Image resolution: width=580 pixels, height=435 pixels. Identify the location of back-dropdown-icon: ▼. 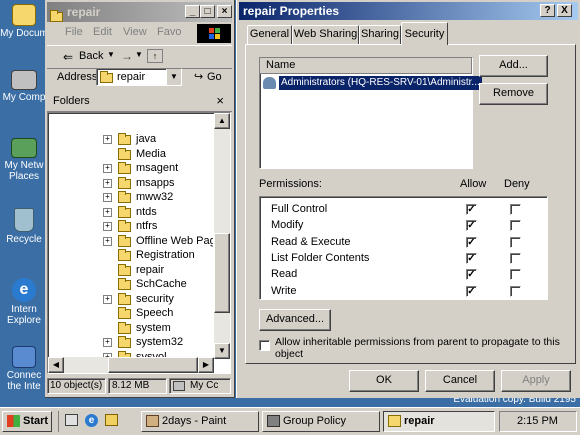
(111, 54).